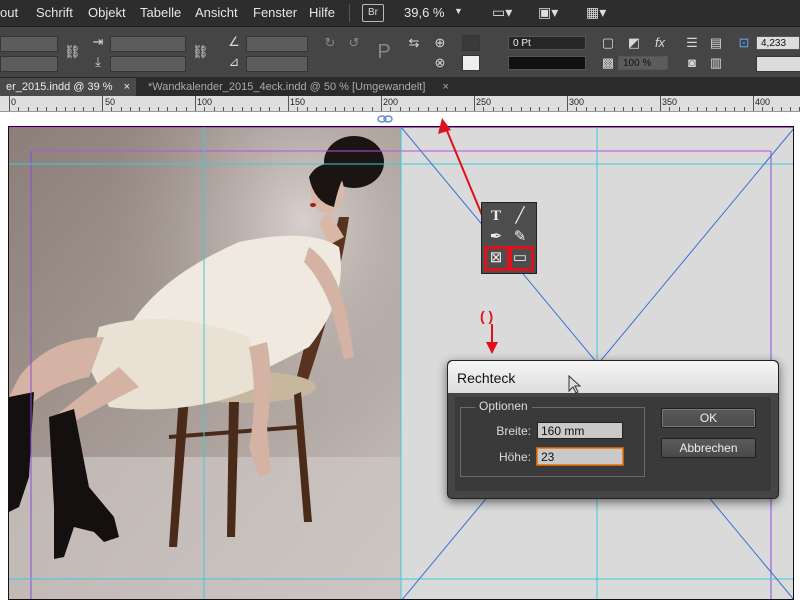 The image size is (800, 600). I want to click on y-position-field, so click(29, 64).